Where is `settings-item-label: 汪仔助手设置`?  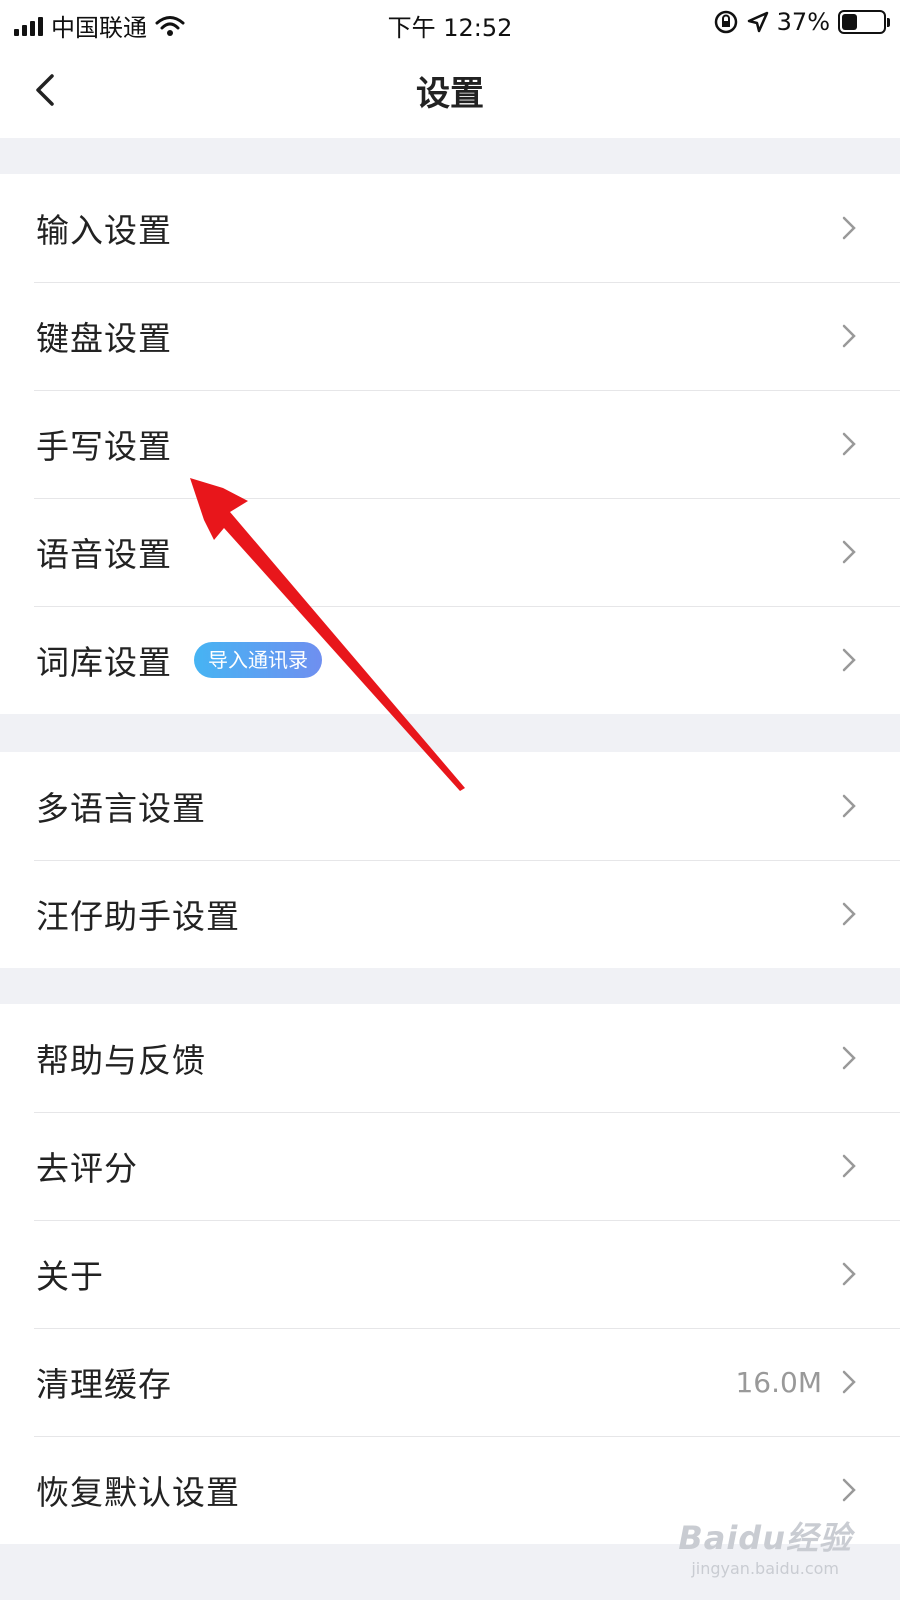
settings-item-label: 汪仔助手设置 is located at coordinates (138, 916).